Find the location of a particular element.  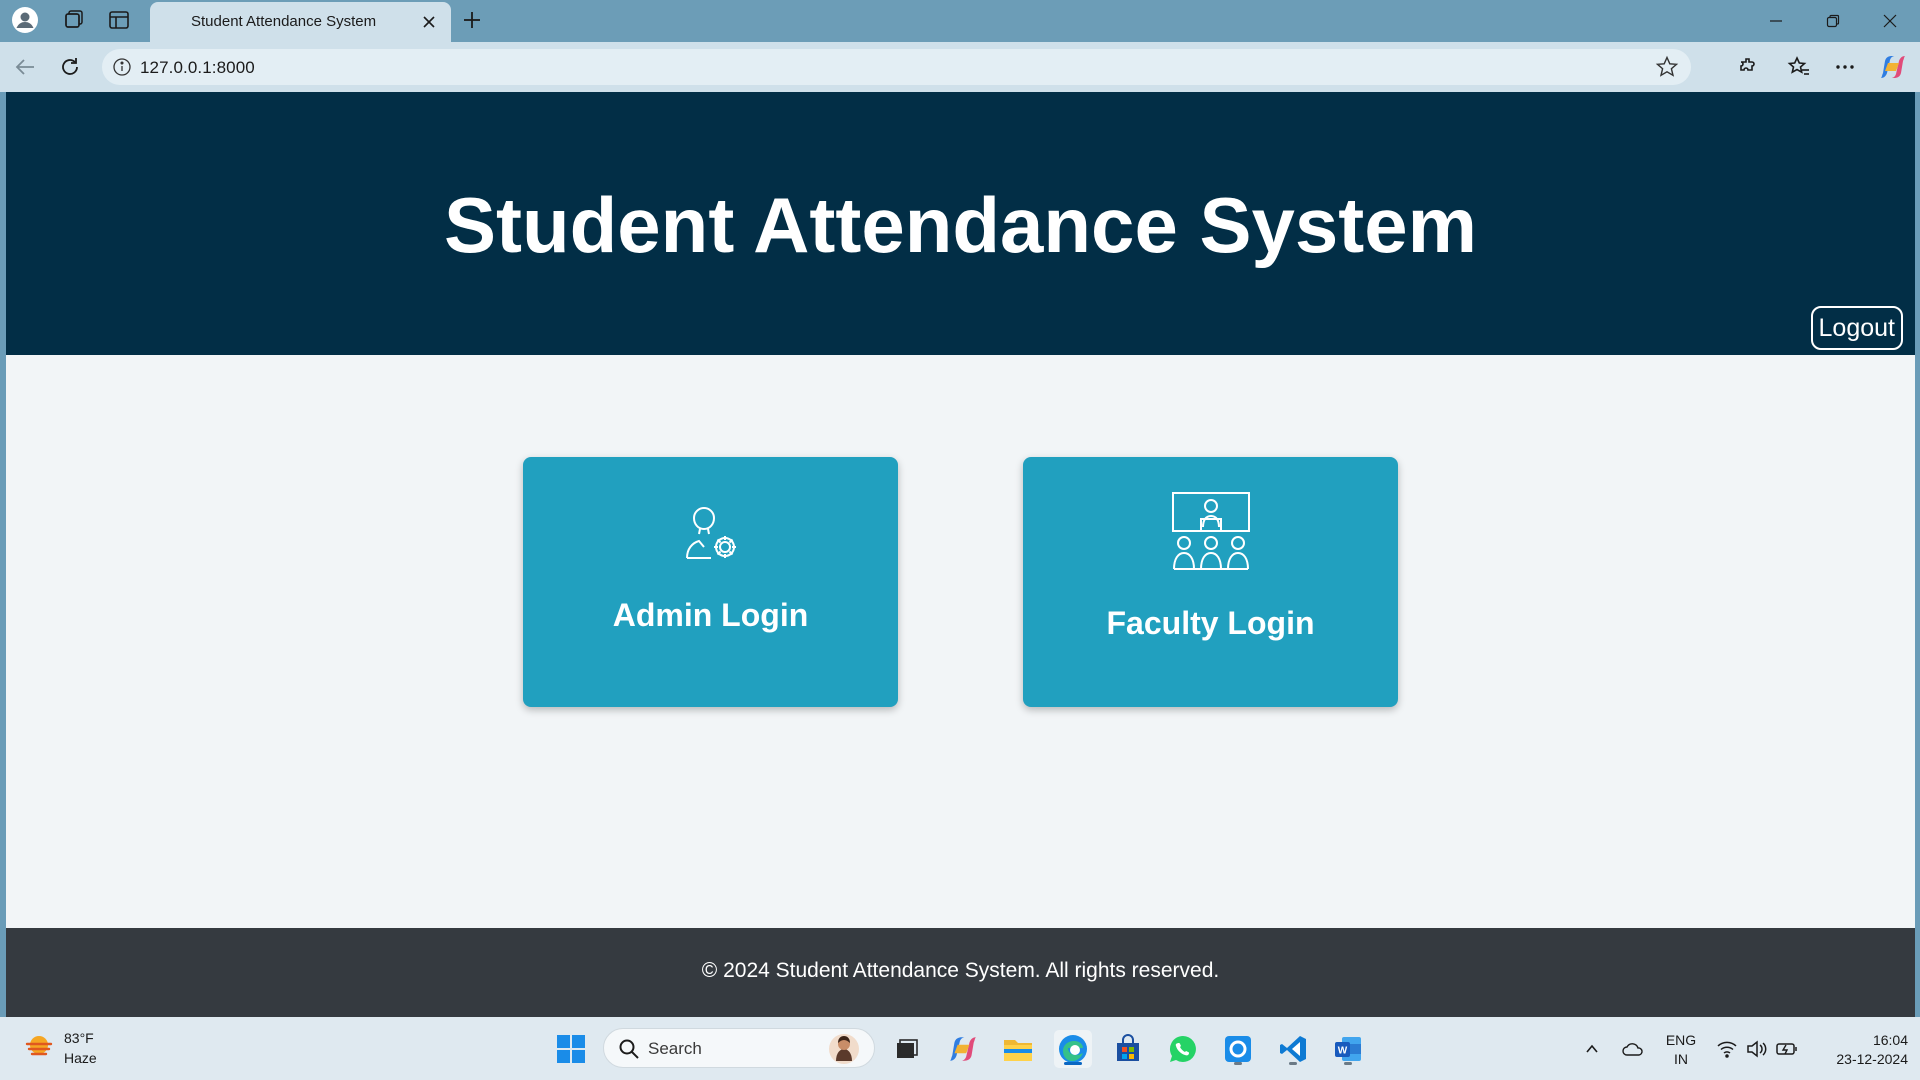

tab-title: Student Attendance System is located at coordinates (284, 21).